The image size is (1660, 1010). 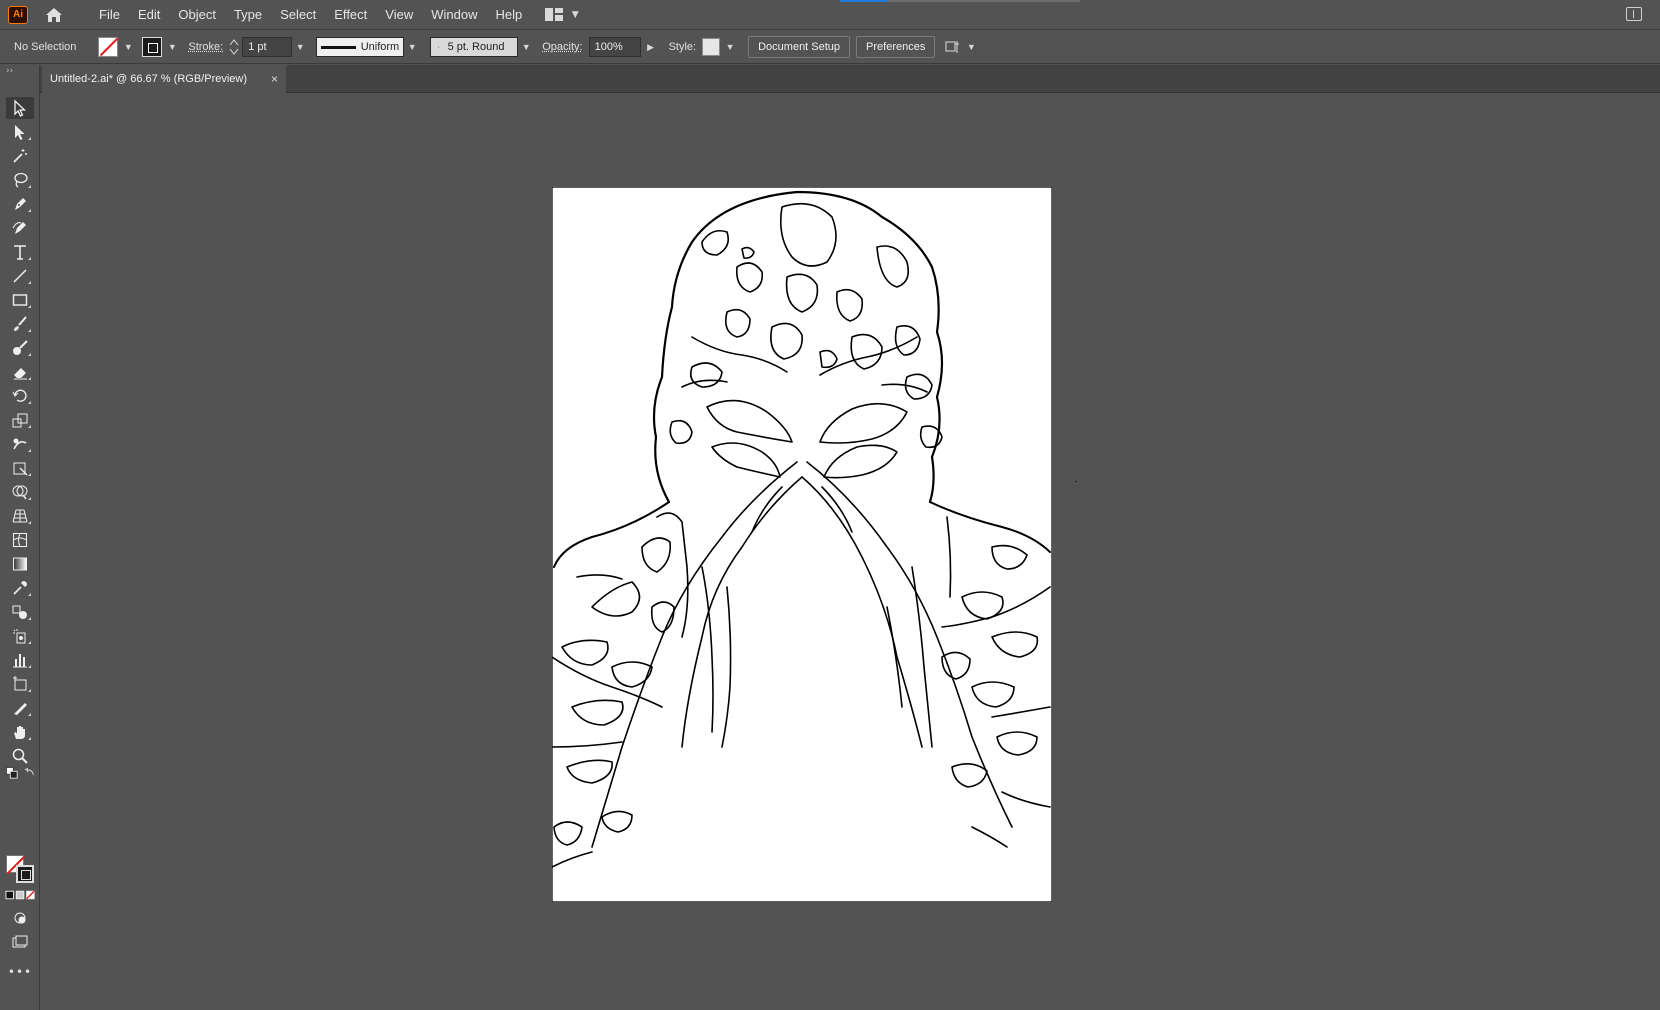 I want to click on screen-mode-icon, so click(x=20, y=941).